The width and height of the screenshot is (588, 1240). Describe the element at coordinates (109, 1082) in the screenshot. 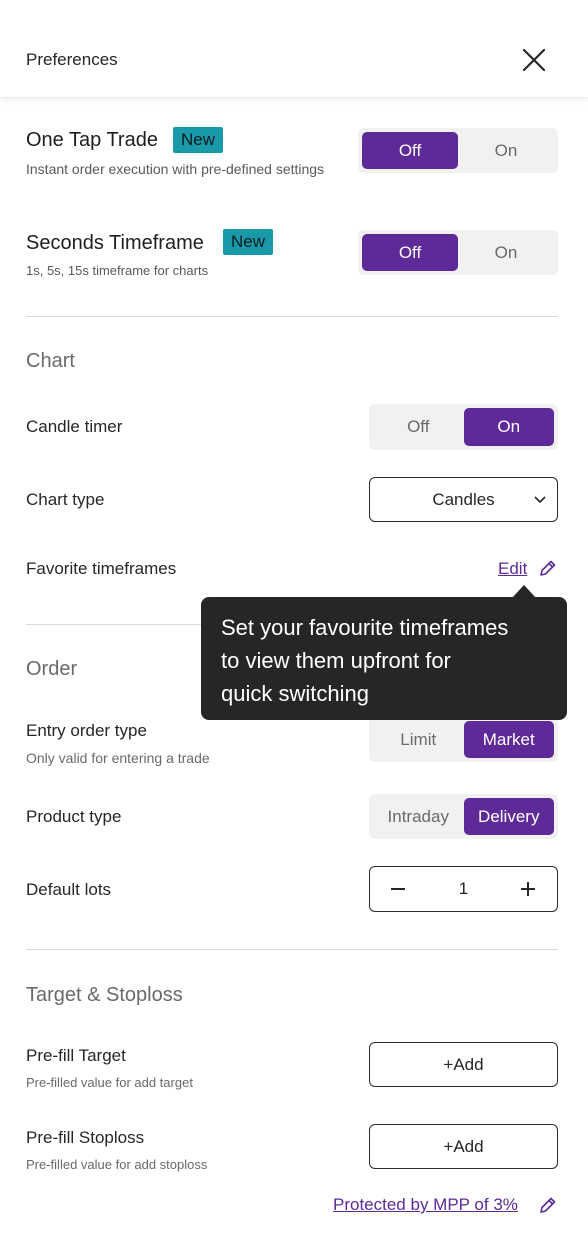

I see `prefill-target-sublabel: Pre-filled value for add target` at that location.